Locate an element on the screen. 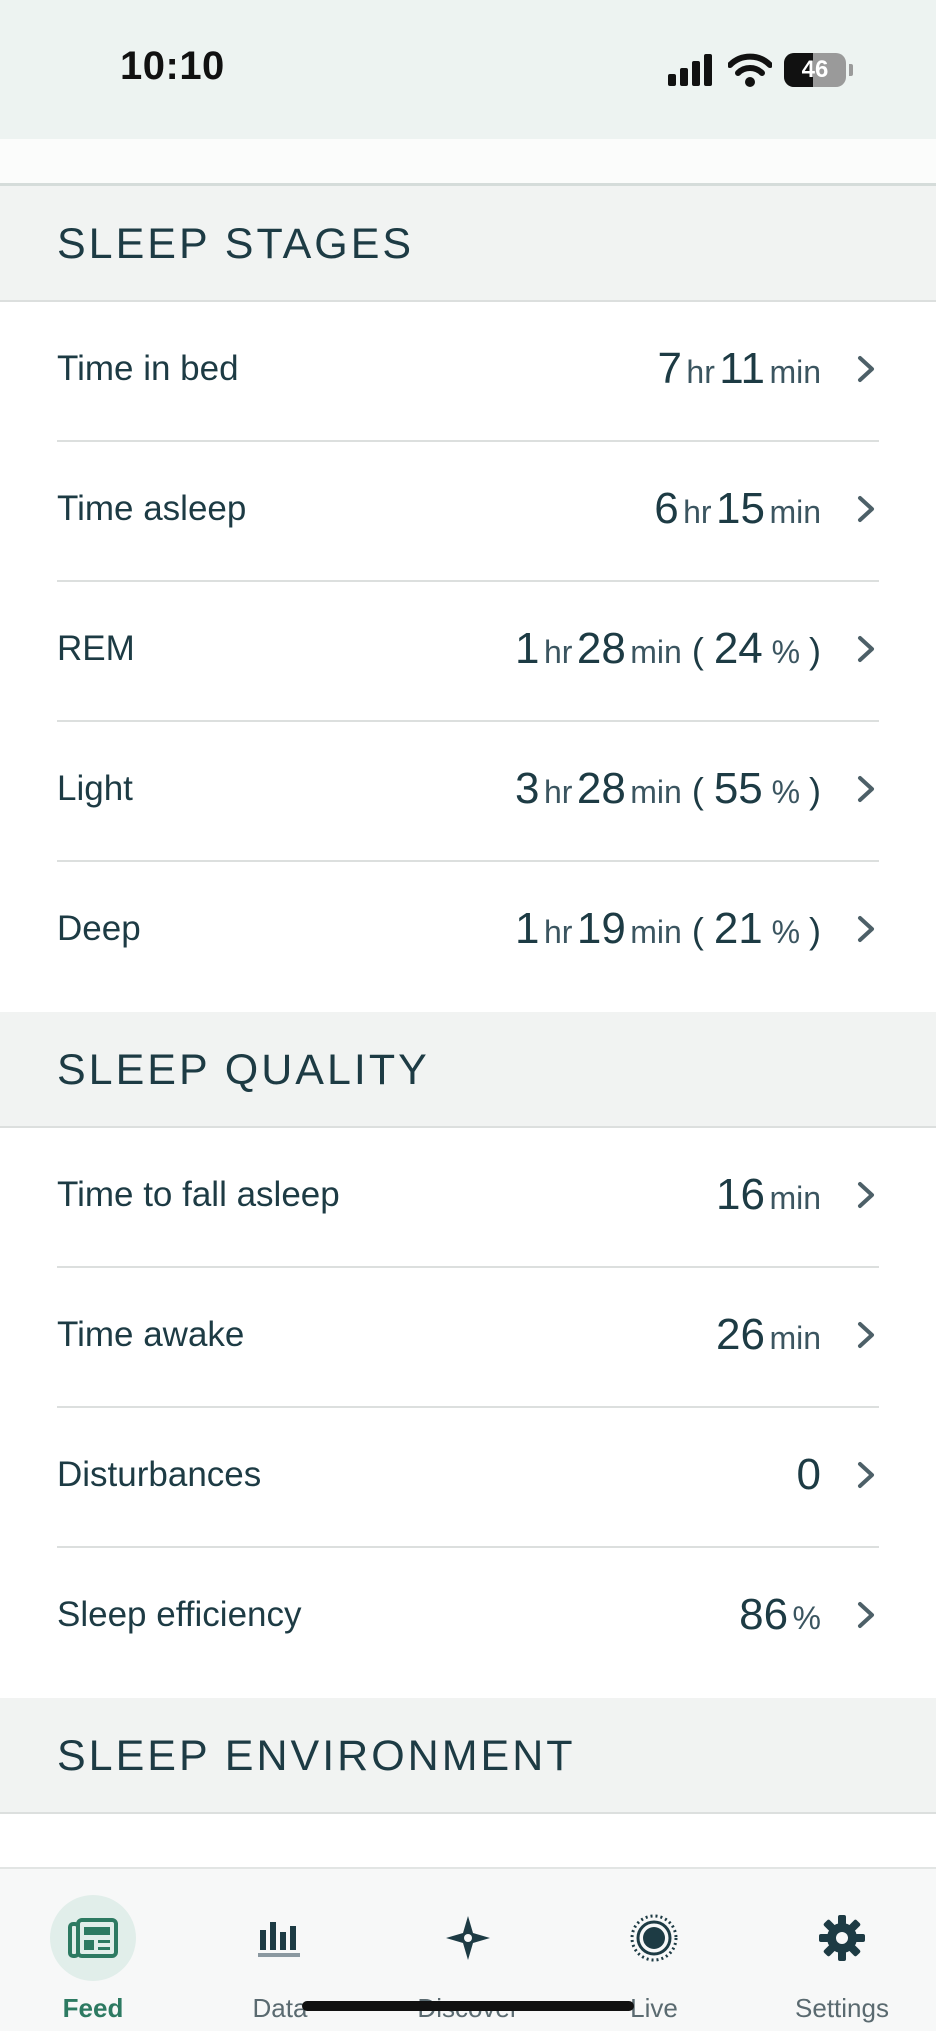 This screenshot has height=2031, width=936. status-time: 10:10 is located at coordinates (172, 66).